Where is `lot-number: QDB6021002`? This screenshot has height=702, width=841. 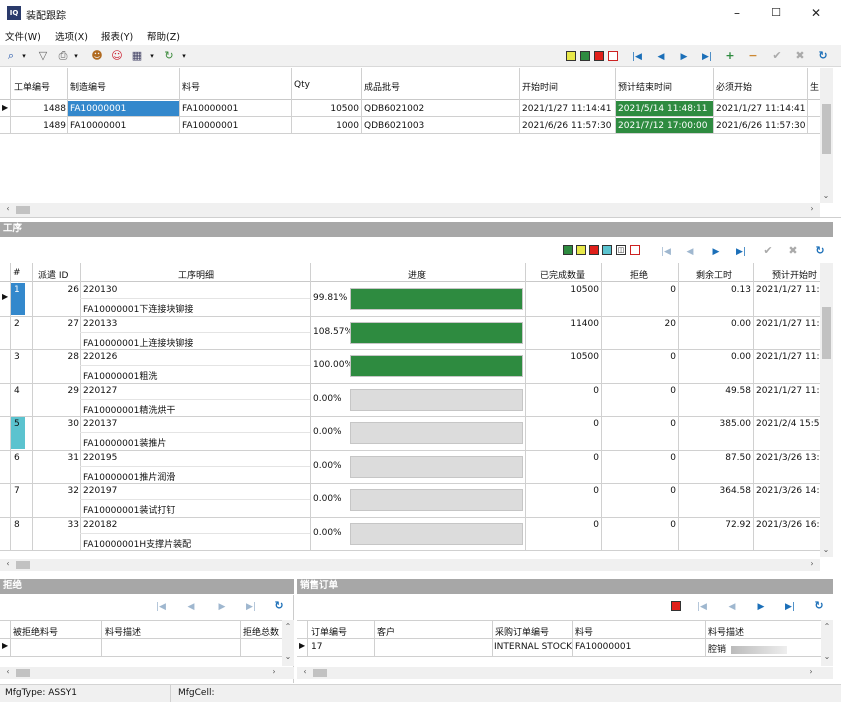
lot-number: QDB6021002 is located at coordinates (394, 109).